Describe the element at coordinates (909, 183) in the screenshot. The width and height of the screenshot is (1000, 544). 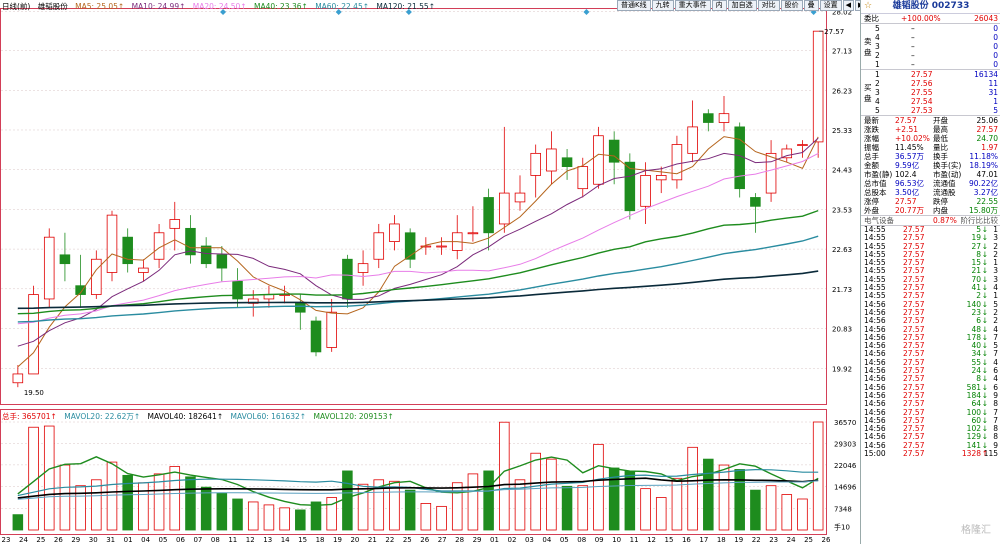
I see `quote-v1: 96.53亿` at that location.